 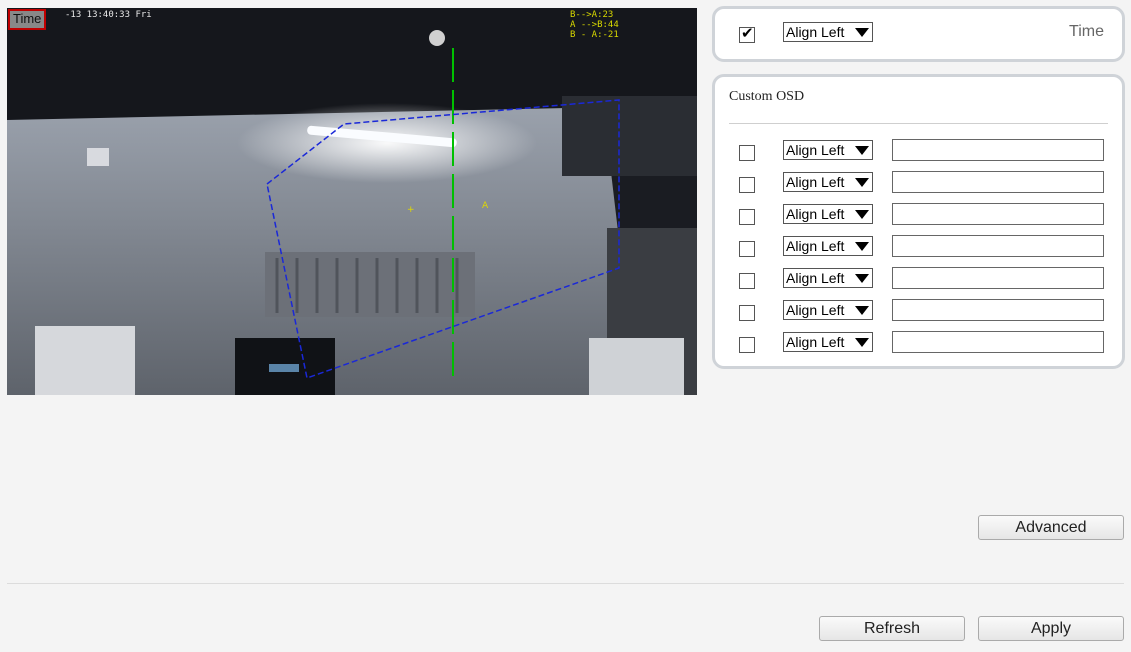 What do you see at coordinates (892, 628) in the screenshot?
I see `refresh-button: Refresh` at bounding box center [892, 628].